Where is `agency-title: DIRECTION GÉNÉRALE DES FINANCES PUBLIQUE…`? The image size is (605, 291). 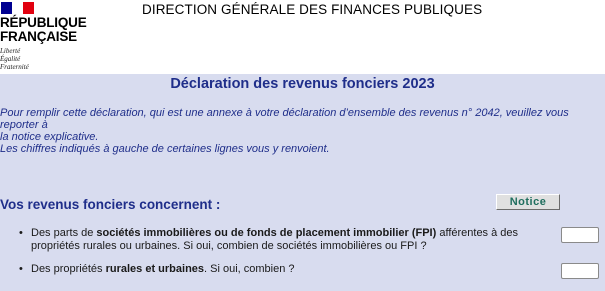
agency-title: DIRECTION GÉNÉRALE DES FINANCES PUBLIQUE… is located at coordinates (312, 9).